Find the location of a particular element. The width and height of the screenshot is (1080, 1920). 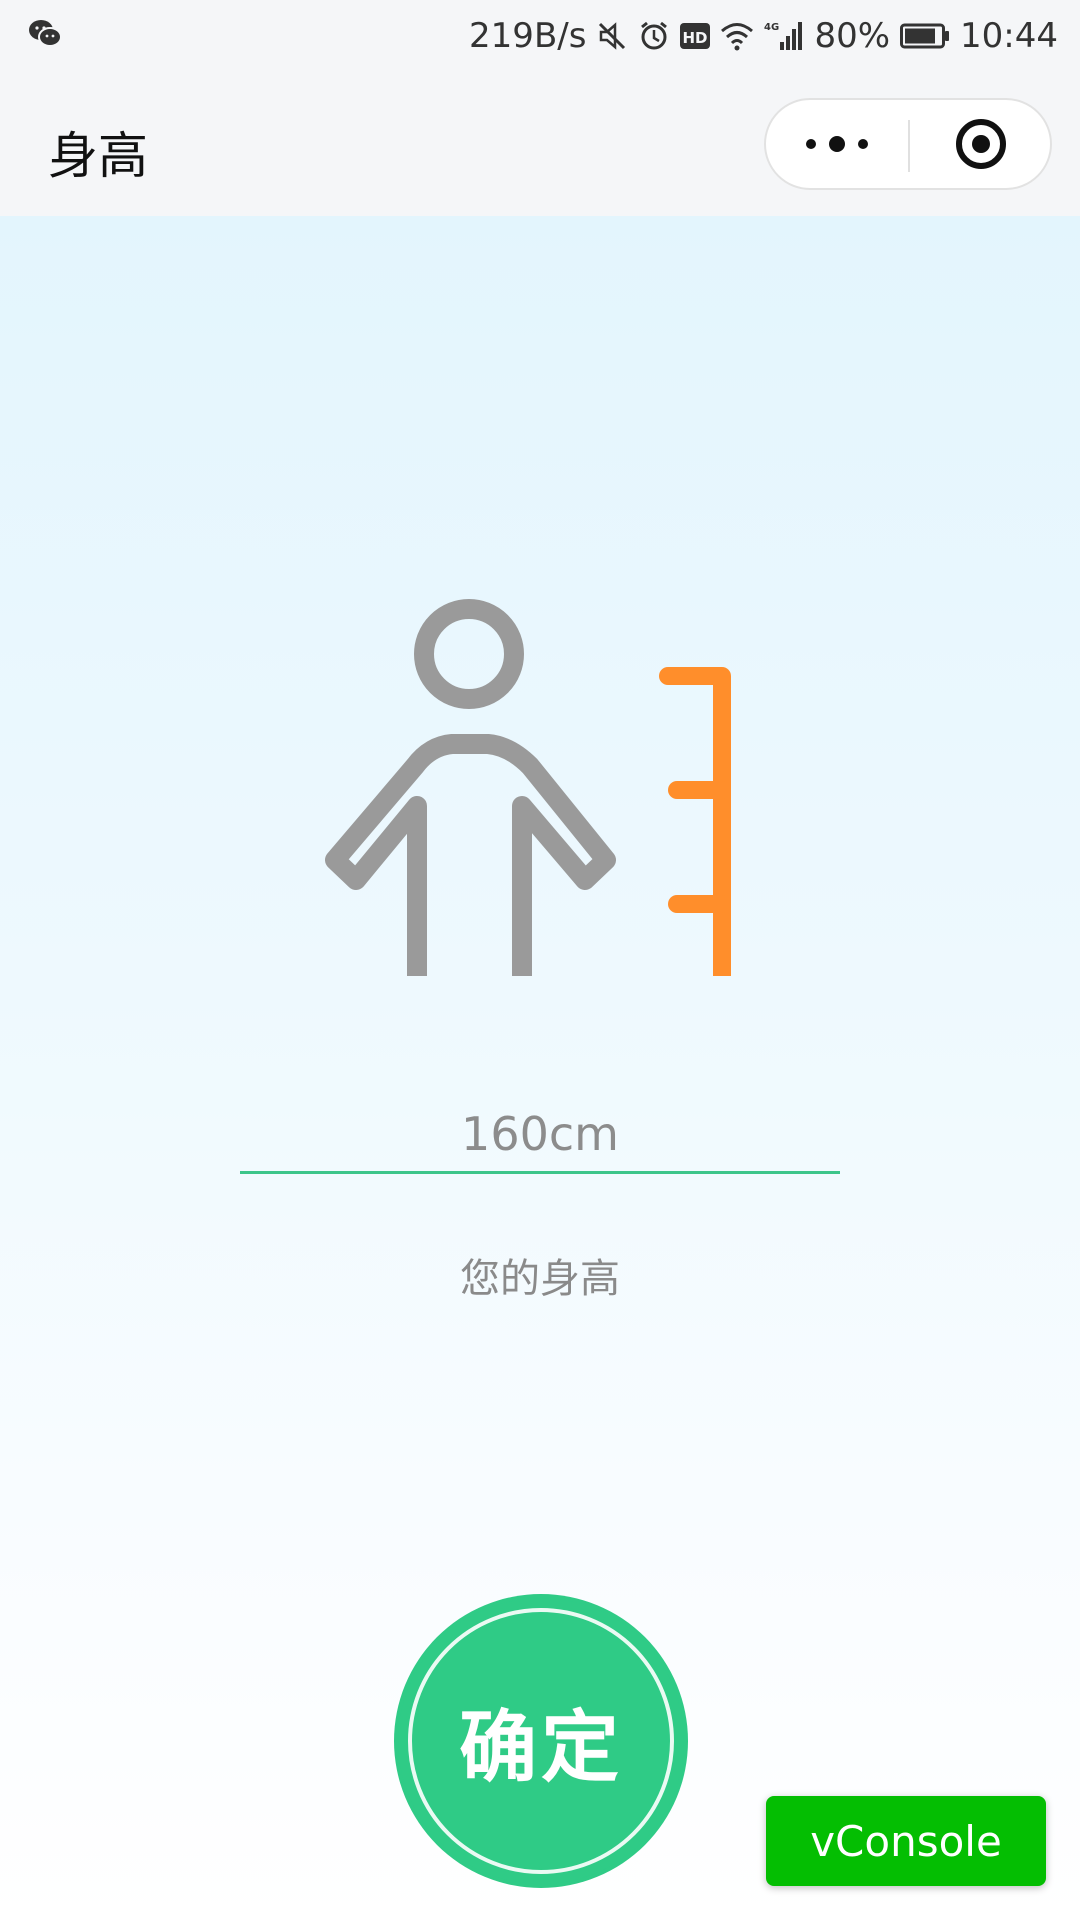

more-icon is located at coordinates (837, 144).